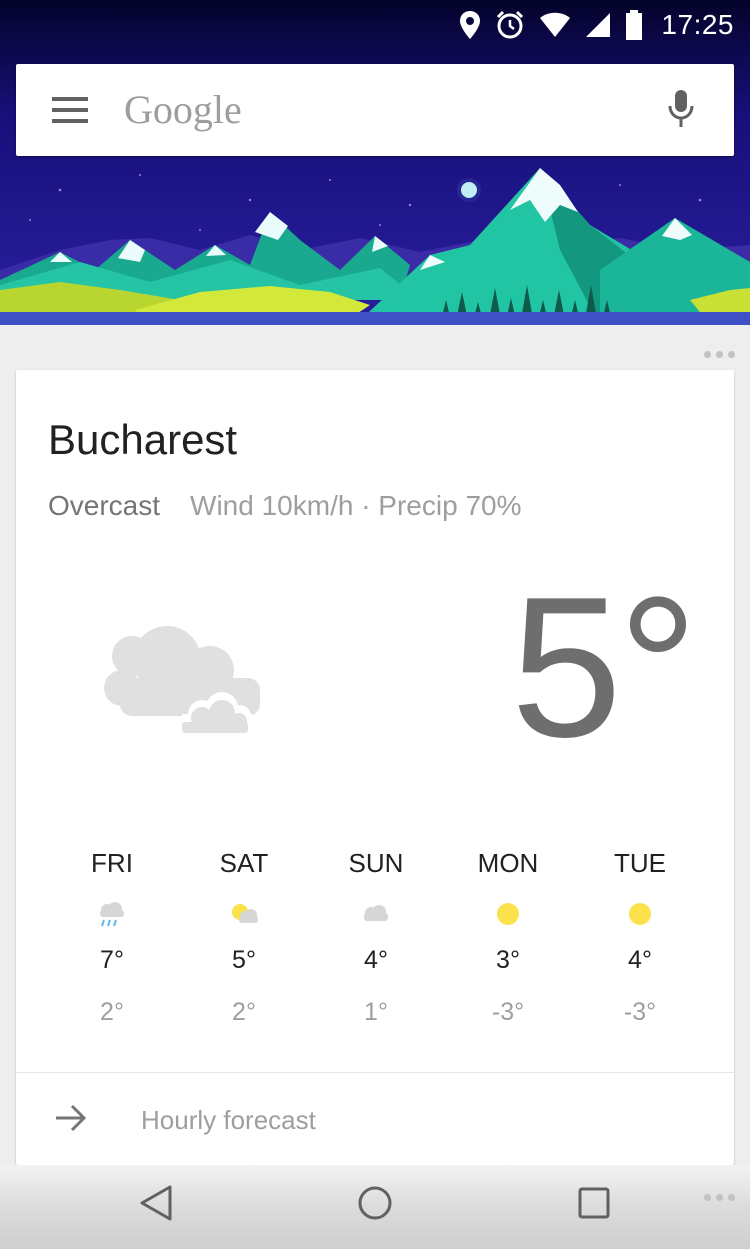 The width and height of the screenshot is (750, 1249). Describe the element at coordinates (640, 863) in the screenshot. I see `day-name: TUE` at that location.